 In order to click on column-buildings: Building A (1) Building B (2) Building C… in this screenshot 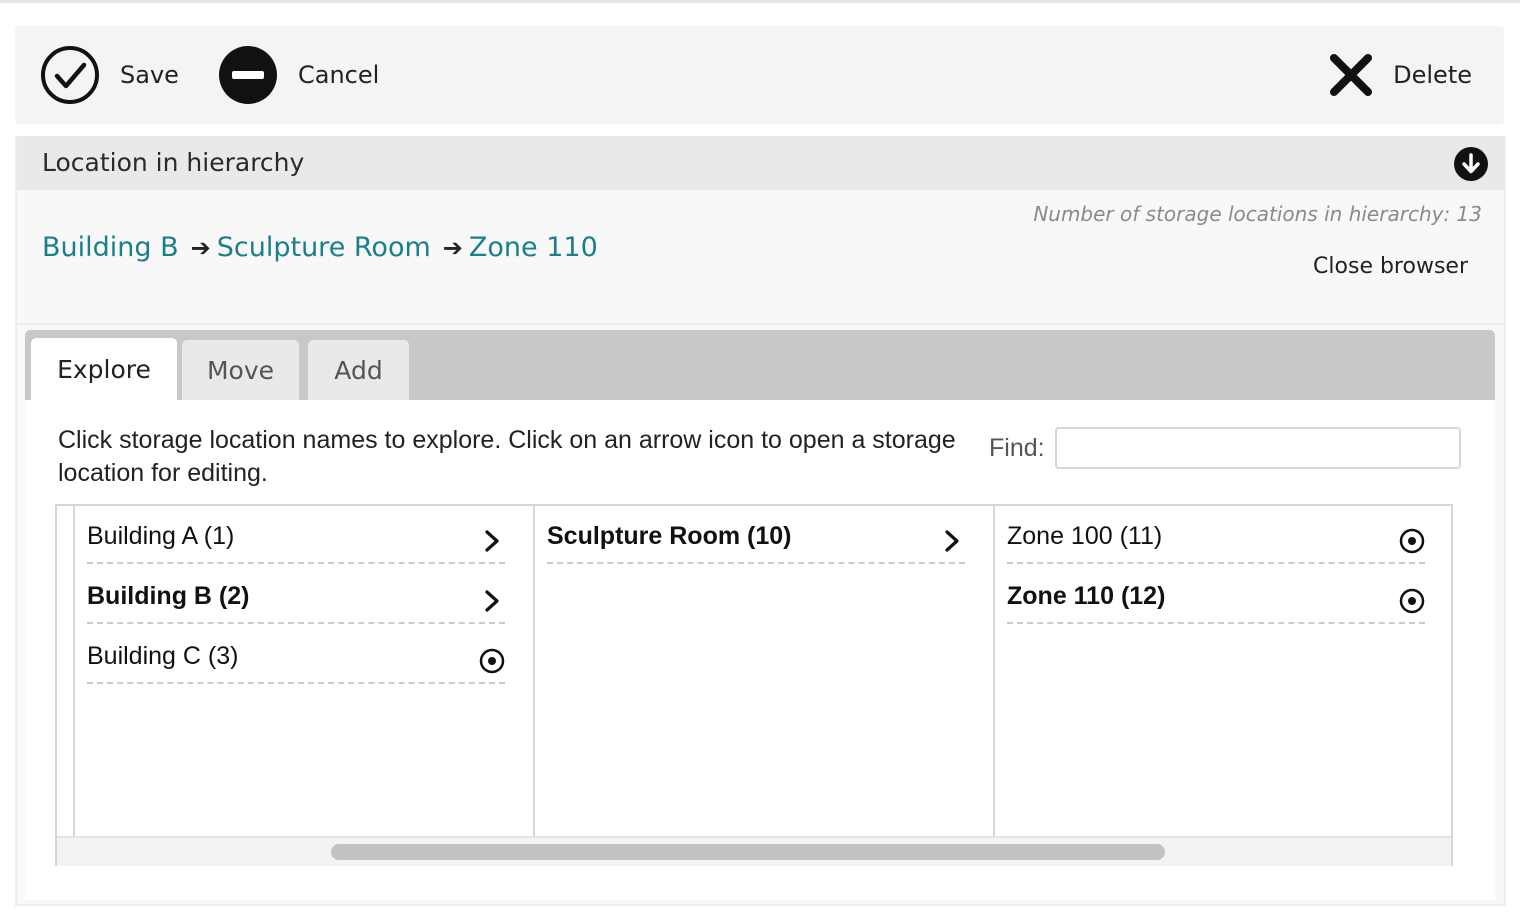, I will do `click(305, 671)`.